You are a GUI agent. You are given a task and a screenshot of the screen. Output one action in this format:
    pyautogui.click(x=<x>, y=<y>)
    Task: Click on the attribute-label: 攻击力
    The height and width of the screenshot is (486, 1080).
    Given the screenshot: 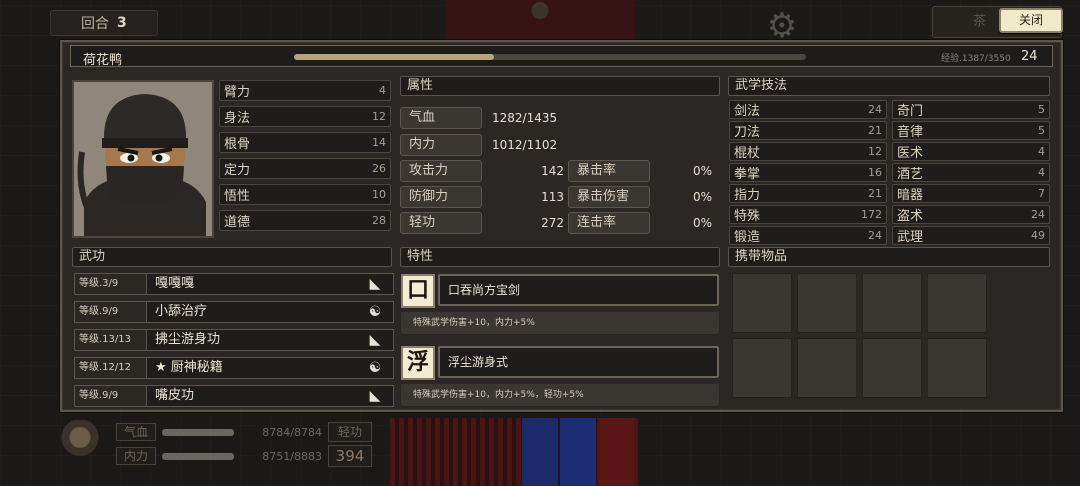 What is the action you would take?
    pyautogui.click(x=441, y=171)
    